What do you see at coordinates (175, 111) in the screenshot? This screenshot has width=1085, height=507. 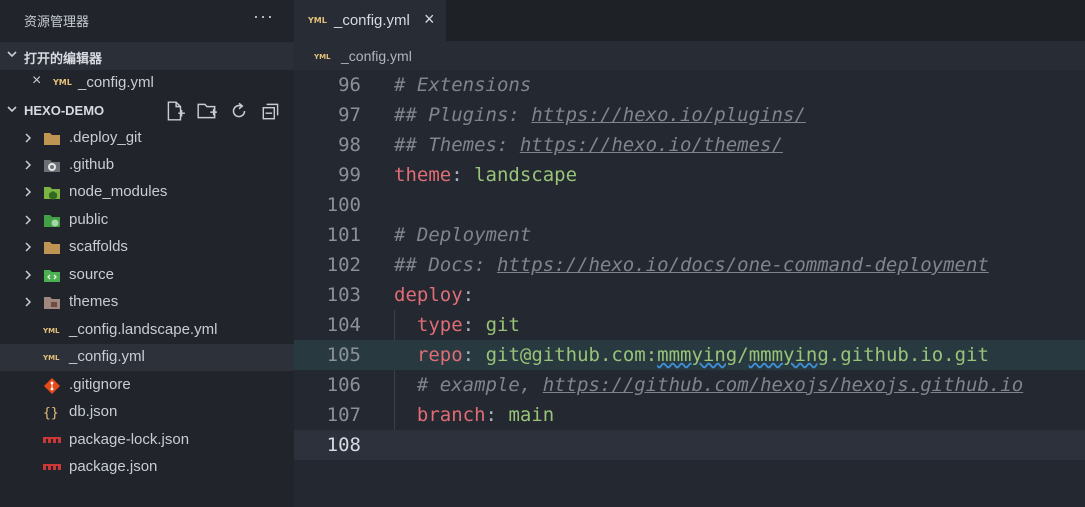 I see `new-file-icon` at bounding box center [175, 111].